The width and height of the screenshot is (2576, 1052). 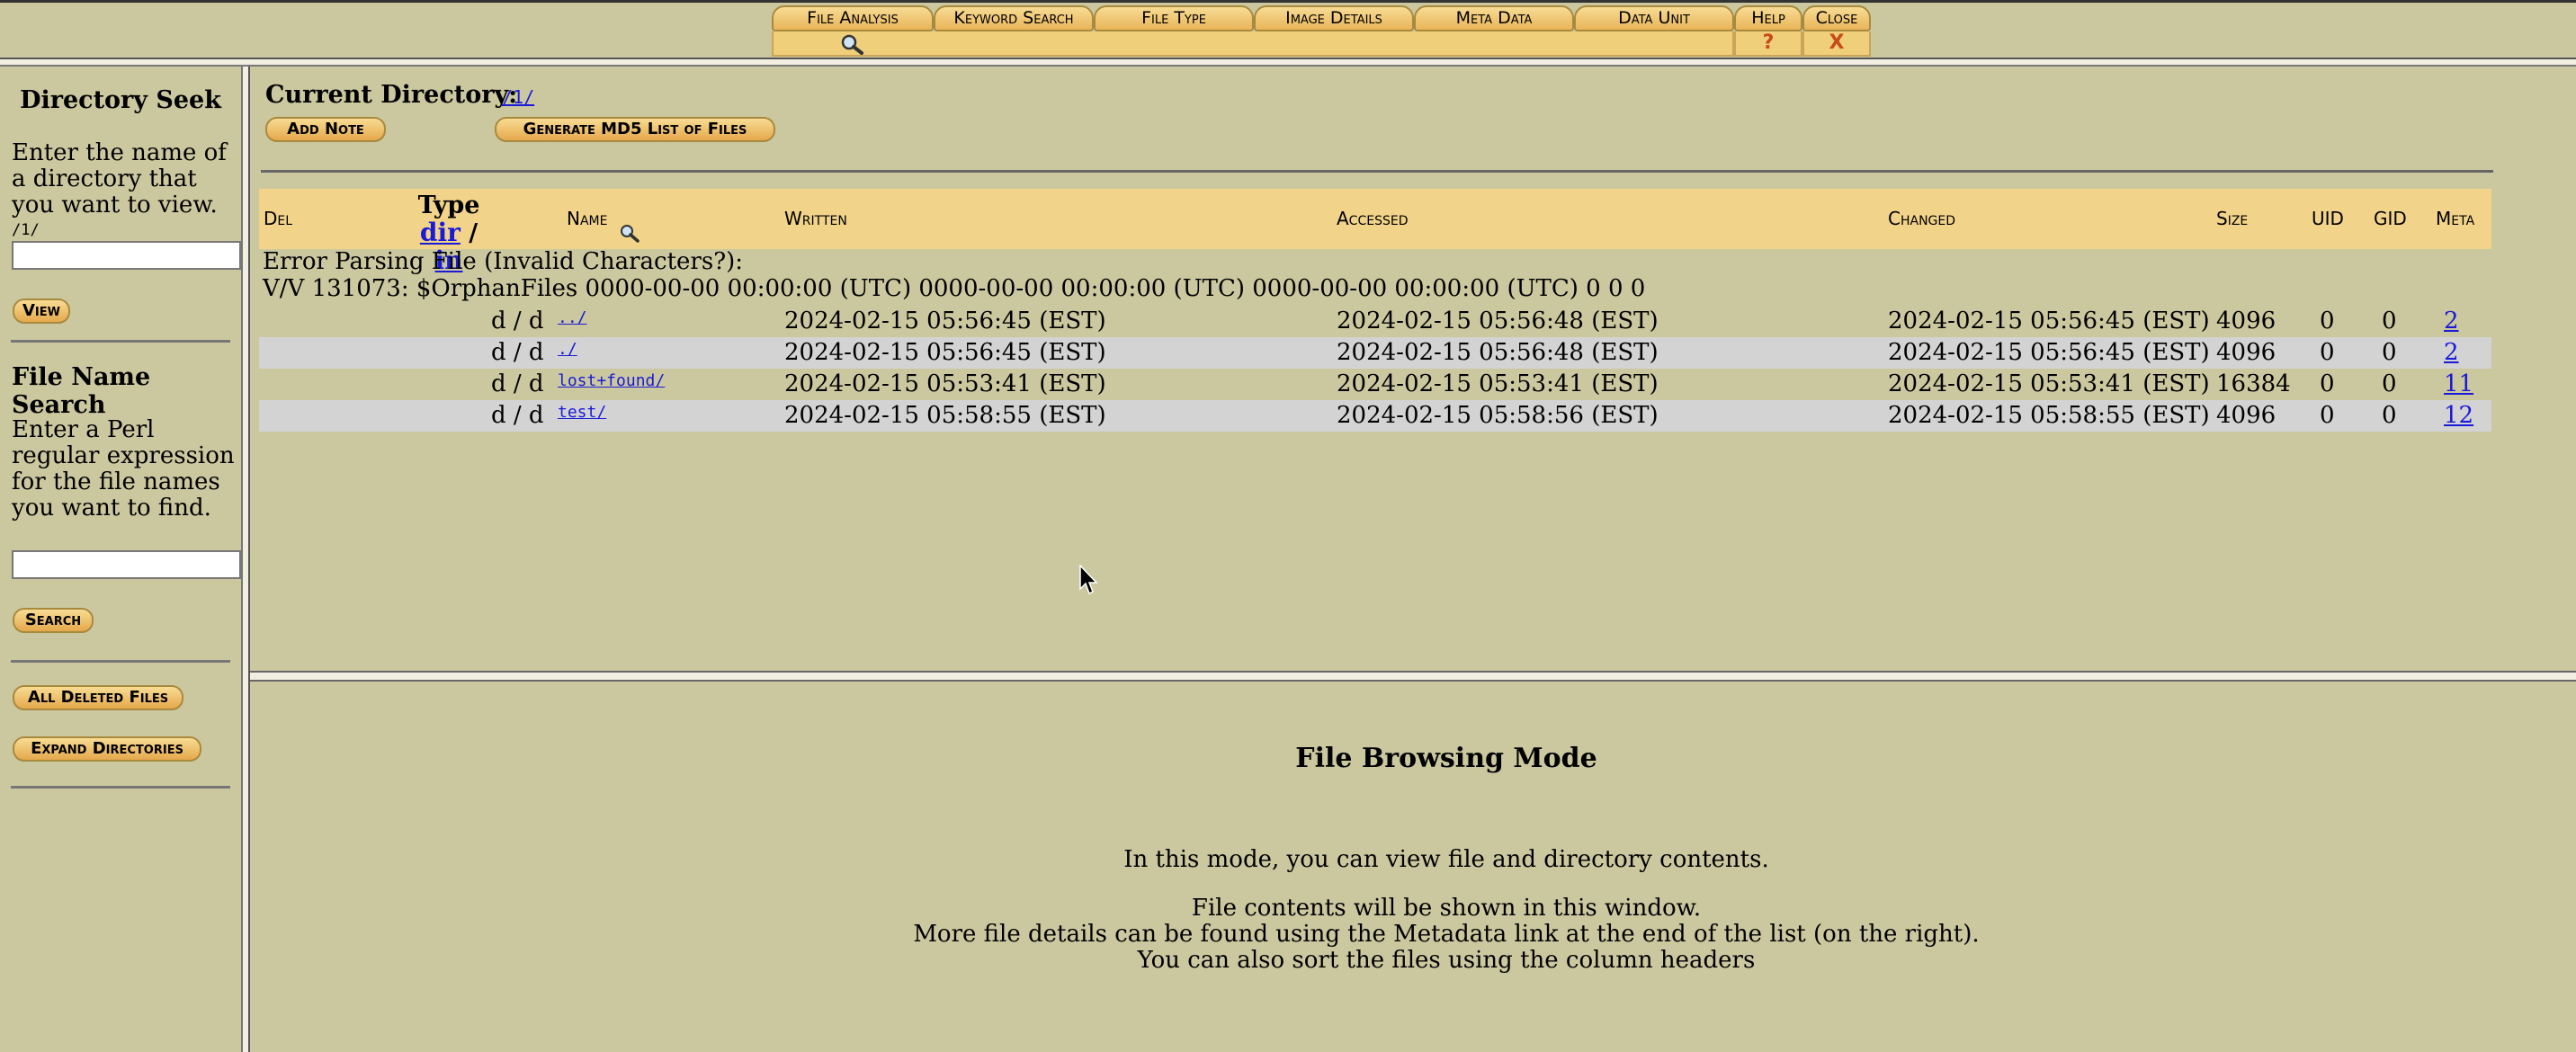 I want to click on close-icon: X, so click(x=1836, y=44).